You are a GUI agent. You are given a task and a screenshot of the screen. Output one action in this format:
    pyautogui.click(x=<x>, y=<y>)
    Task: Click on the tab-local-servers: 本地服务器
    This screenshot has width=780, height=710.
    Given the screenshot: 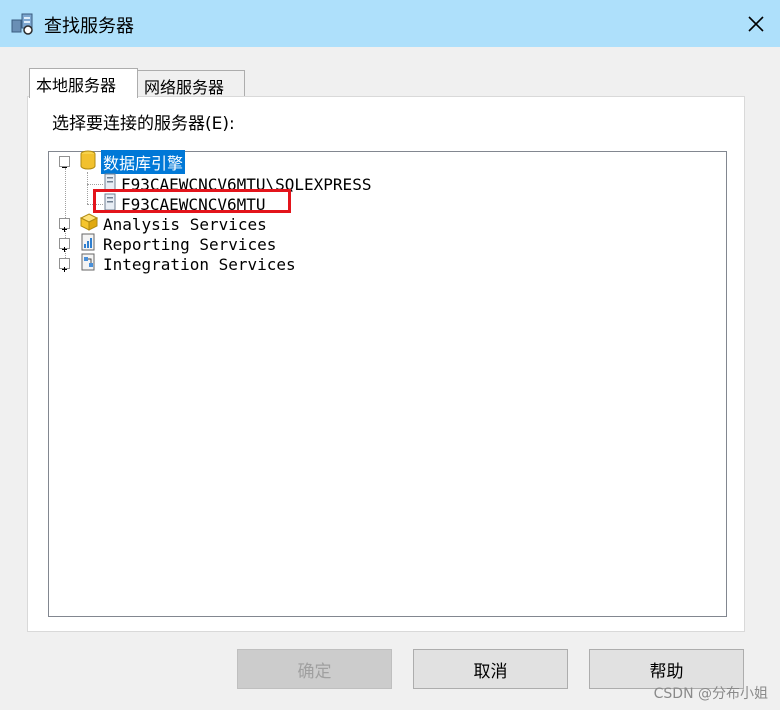 What is the action you would take?
    pyautogui.click(x=83, y=83)
    